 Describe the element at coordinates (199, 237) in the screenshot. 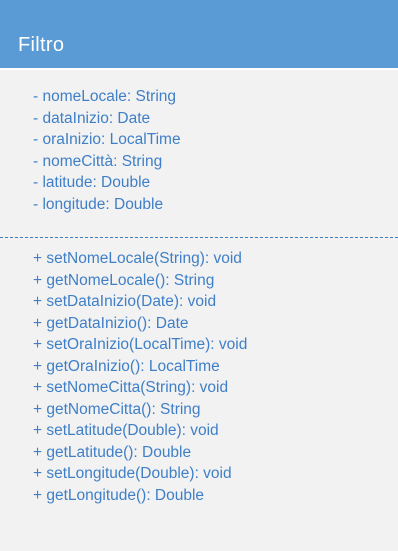

I see `section-divider` at that location.